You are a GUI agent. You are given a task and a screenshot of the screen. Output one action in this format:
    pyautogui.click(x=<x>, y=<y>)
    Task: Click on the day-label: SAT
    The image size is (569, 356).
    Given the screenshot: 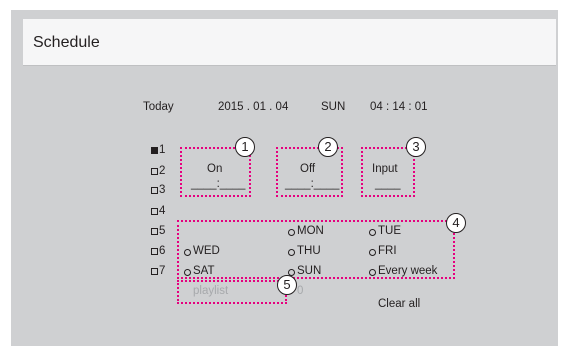 What is the action you would take?
    pyautogui.click(x=204, y=271)
    